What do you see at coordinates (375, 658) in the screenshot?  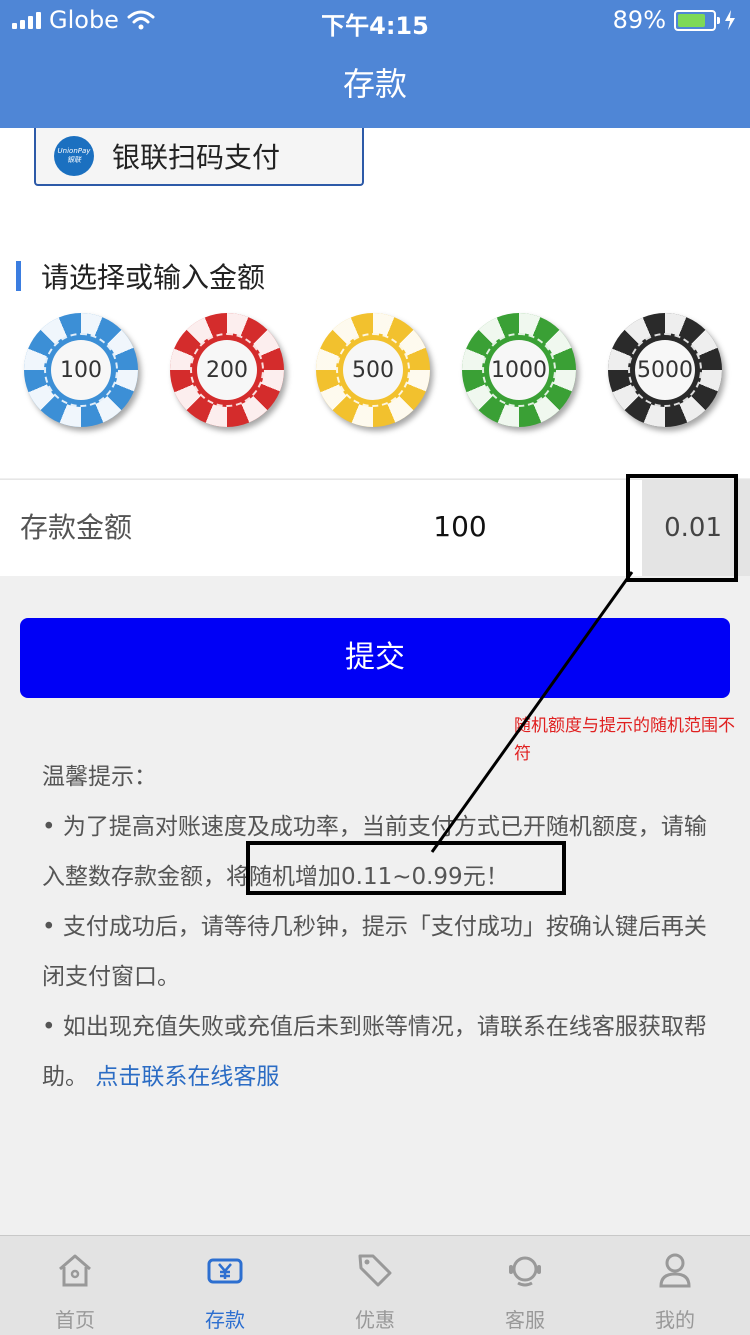 I see `submit-button: 提交` at bounding box center [375, 658].